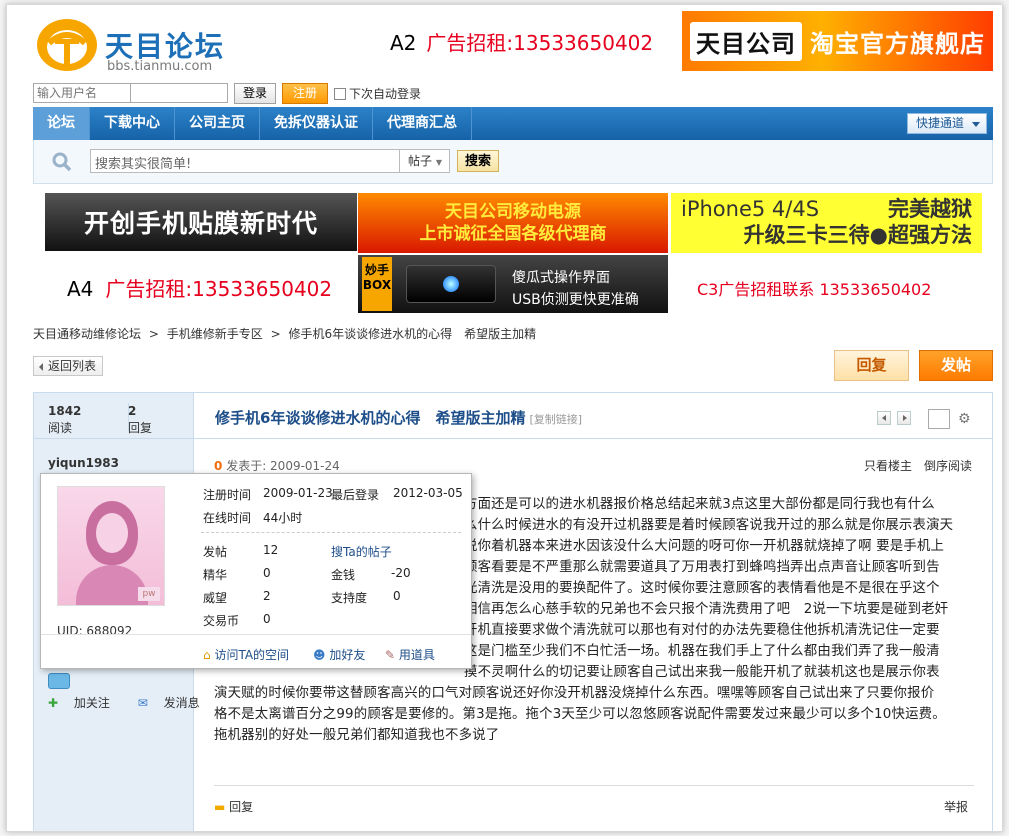 The image size is (1009, 836). I want to click on search-user-posts-link: 搜Ta的帖子, so click(361, 551).